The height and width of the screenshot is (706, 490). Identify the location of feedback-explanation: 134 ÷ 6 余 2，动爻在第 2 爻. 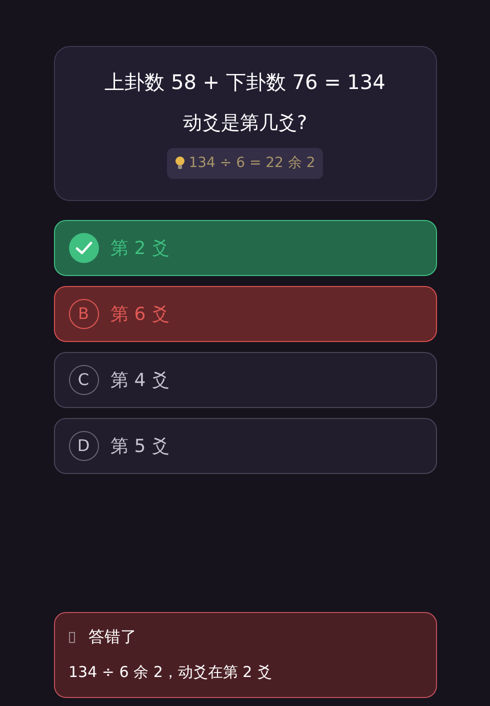
(170, 672).